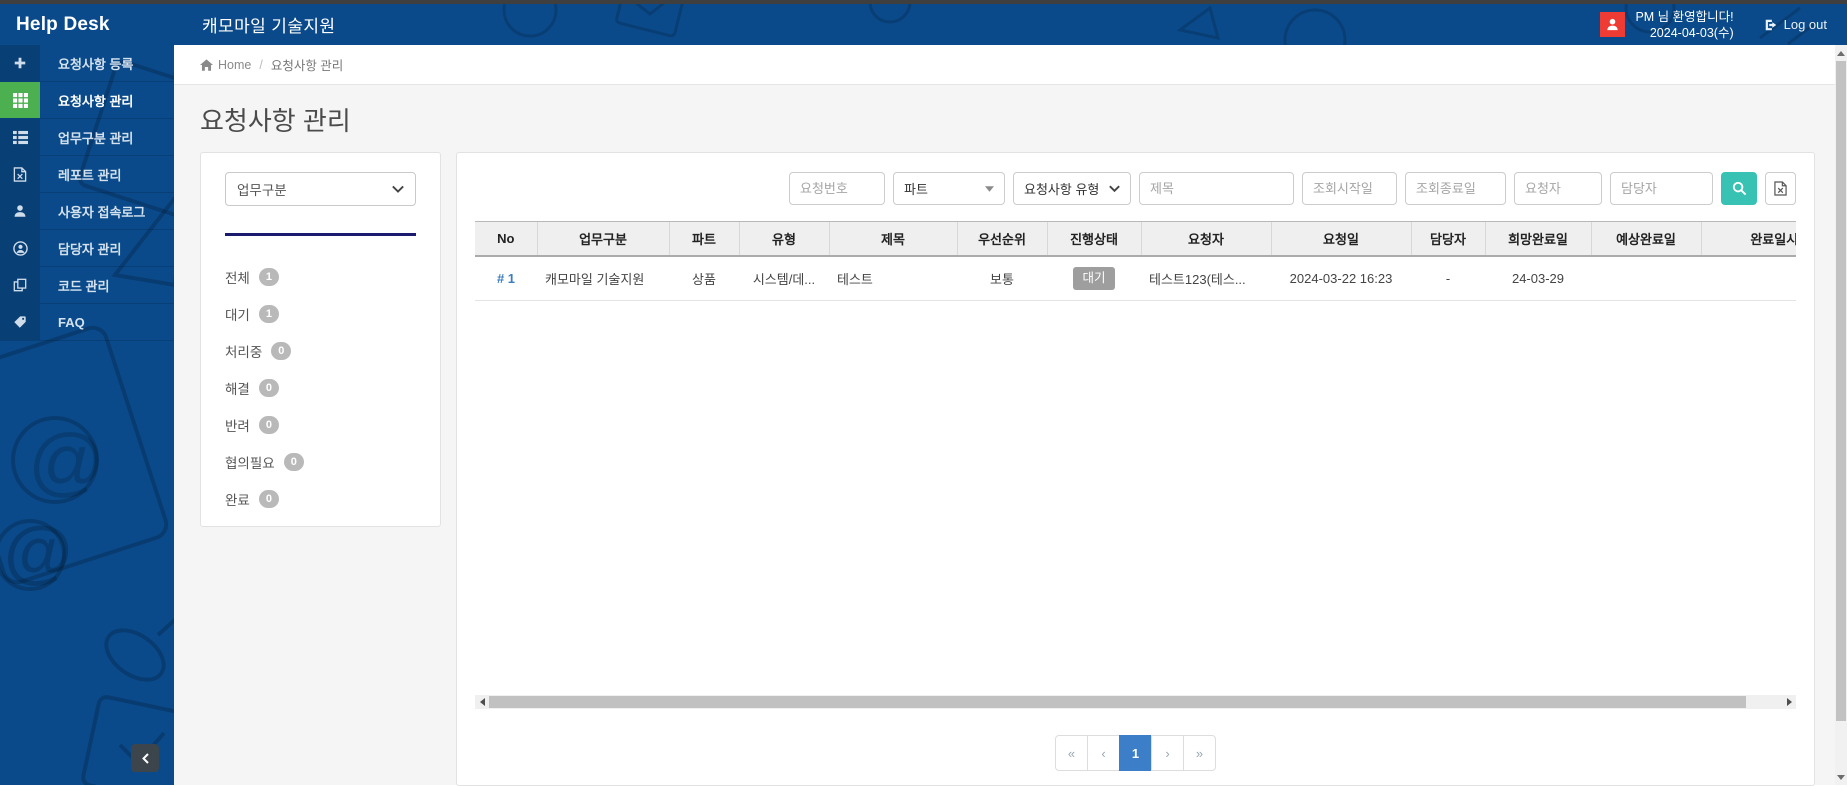  I want to click on cell-expected-date, so click(1646, 278).